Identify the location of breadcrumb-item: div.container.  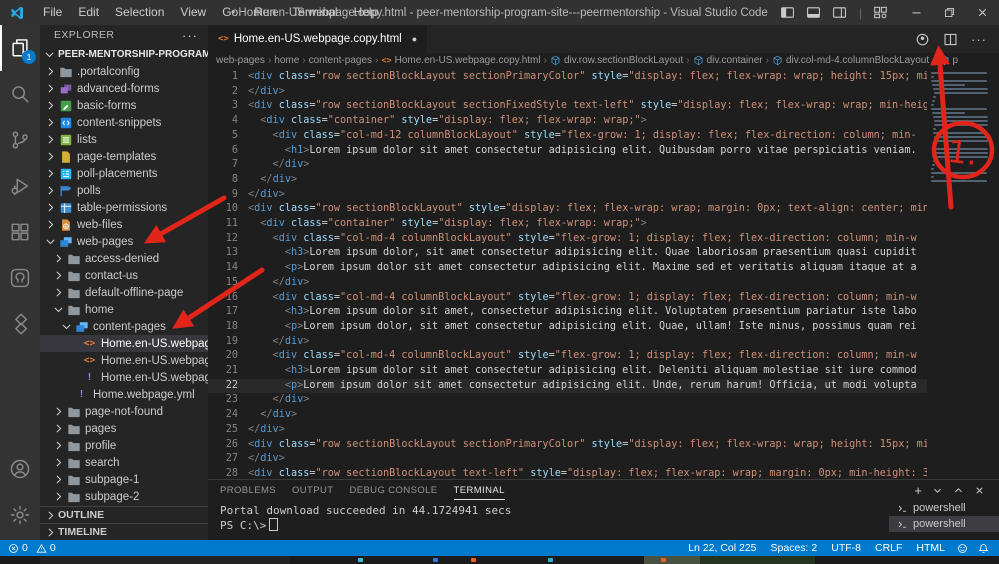
(728, 60).